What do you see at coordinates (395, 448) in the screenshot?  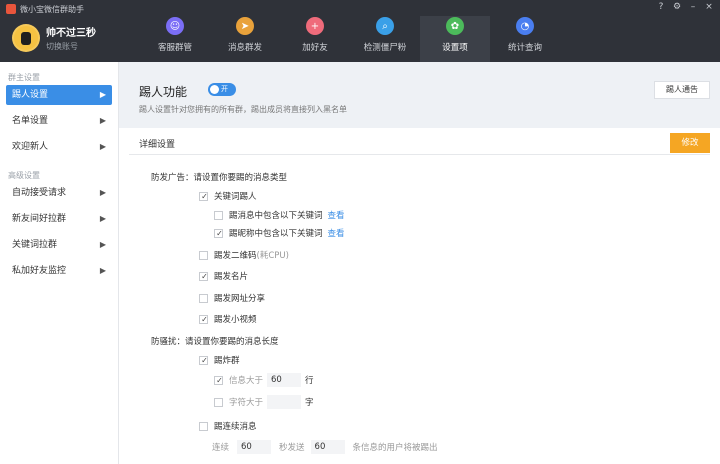 I see `cont-suffix: 条信息的用户将被踢出` at bounding box center [395, 448].